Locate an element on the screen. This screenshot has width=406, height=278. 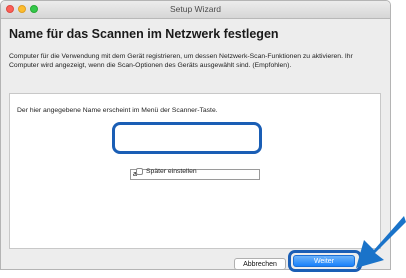
cancel-button: Abbrechen is located at coordinates (260, 264).